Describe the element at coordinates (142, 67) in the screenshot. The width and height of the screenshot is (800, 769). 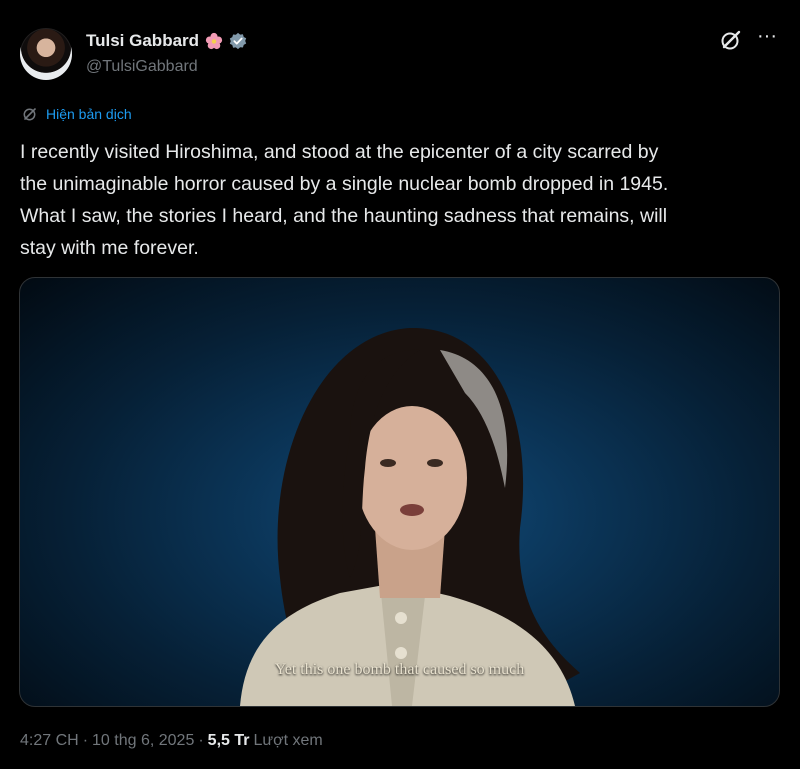
I see `handle: @TulsiGabbard` at that location.